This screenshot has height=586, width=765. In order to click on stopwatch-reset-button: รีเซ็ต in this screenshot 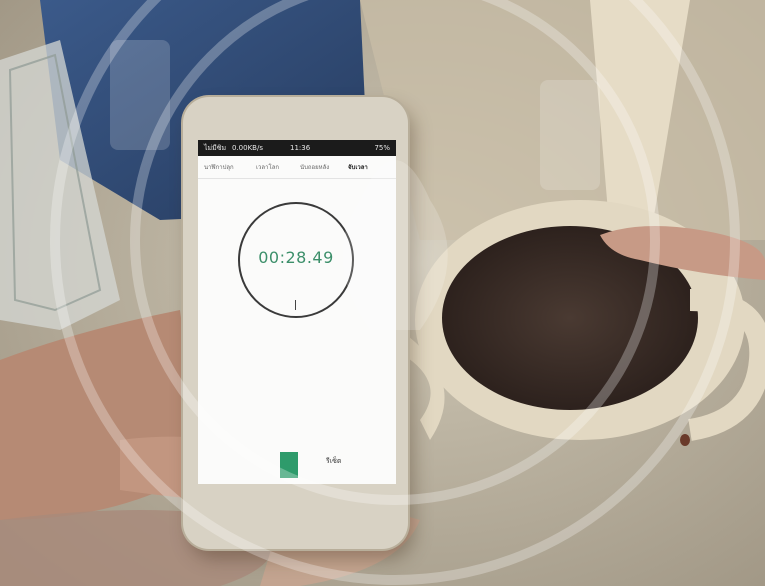, I will do `click(333, 461)`.